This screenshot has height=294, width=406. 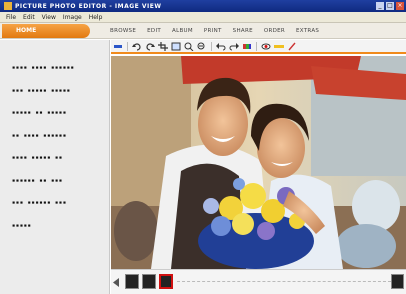 What do you see at coordinates (116, 282) in the screenshot?
I see `scroll-left-icon` at bounding box center [116, 282].